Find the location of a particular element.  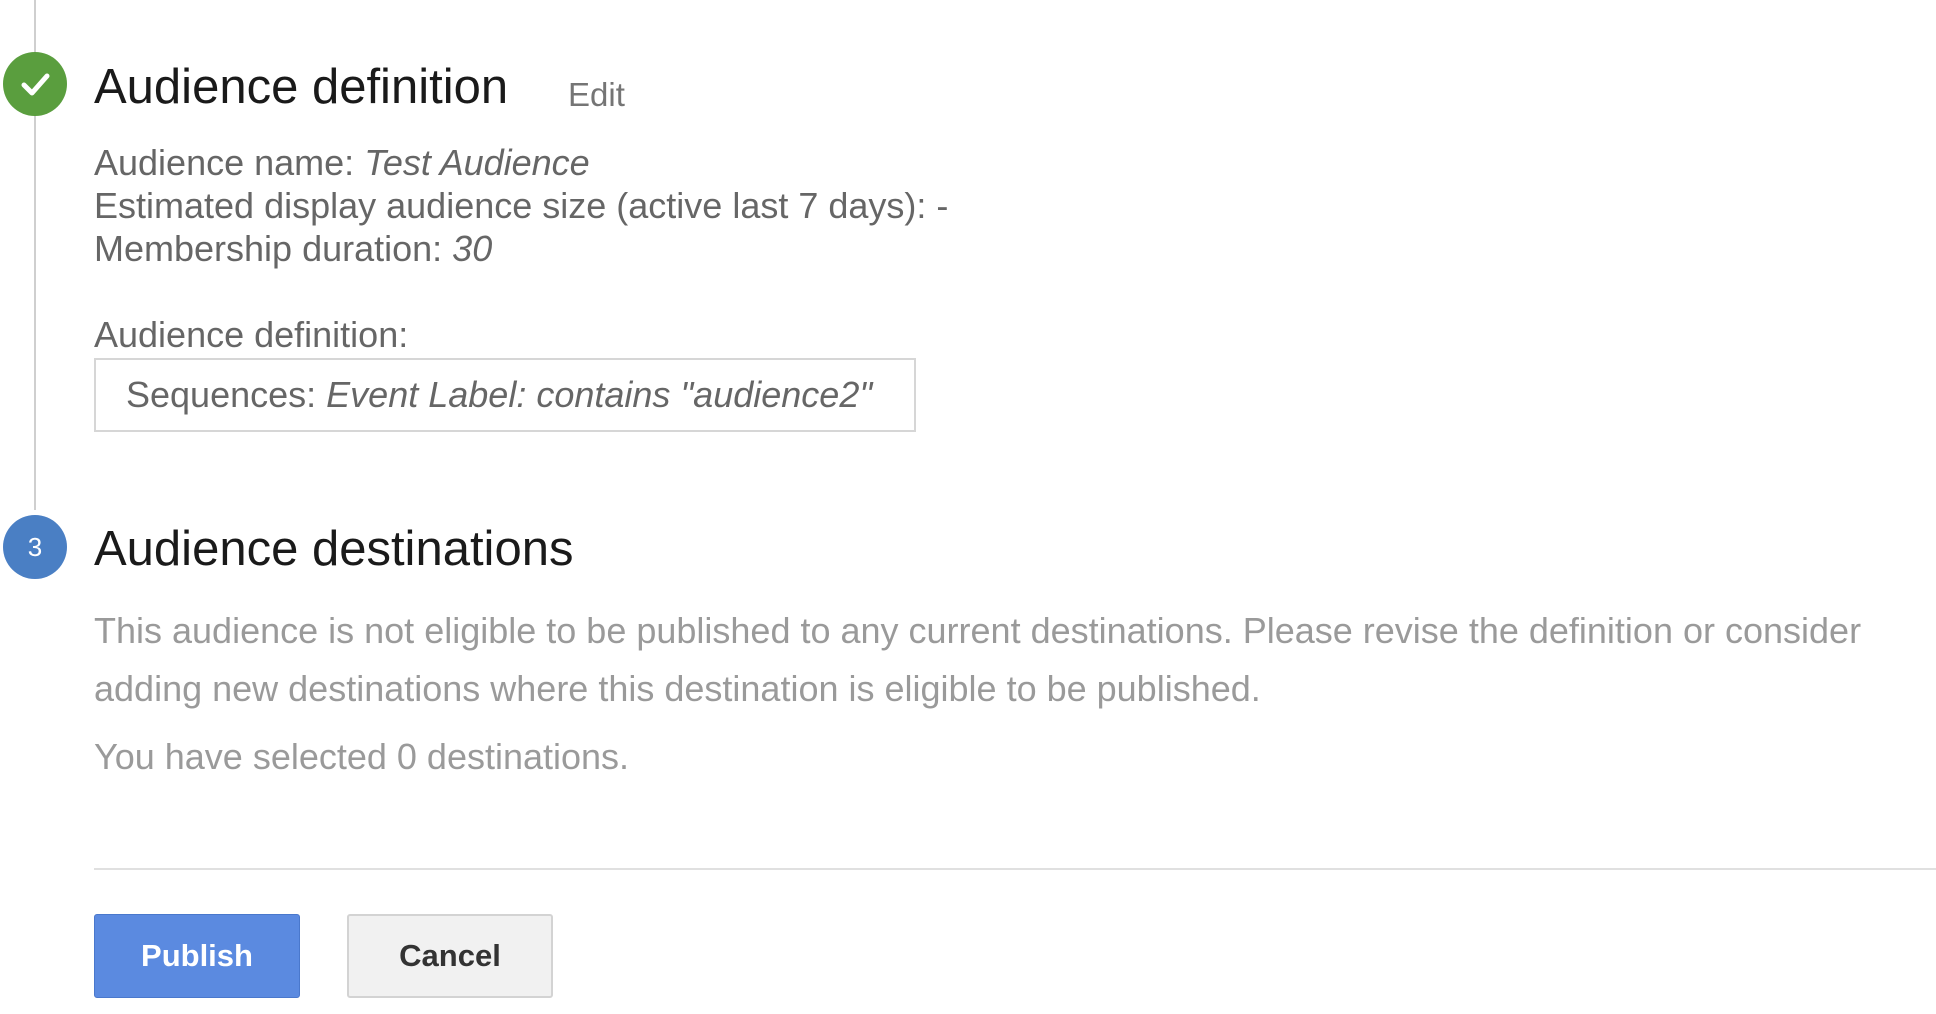

step-number-badge: 3 is located at coordinates (35, 547).